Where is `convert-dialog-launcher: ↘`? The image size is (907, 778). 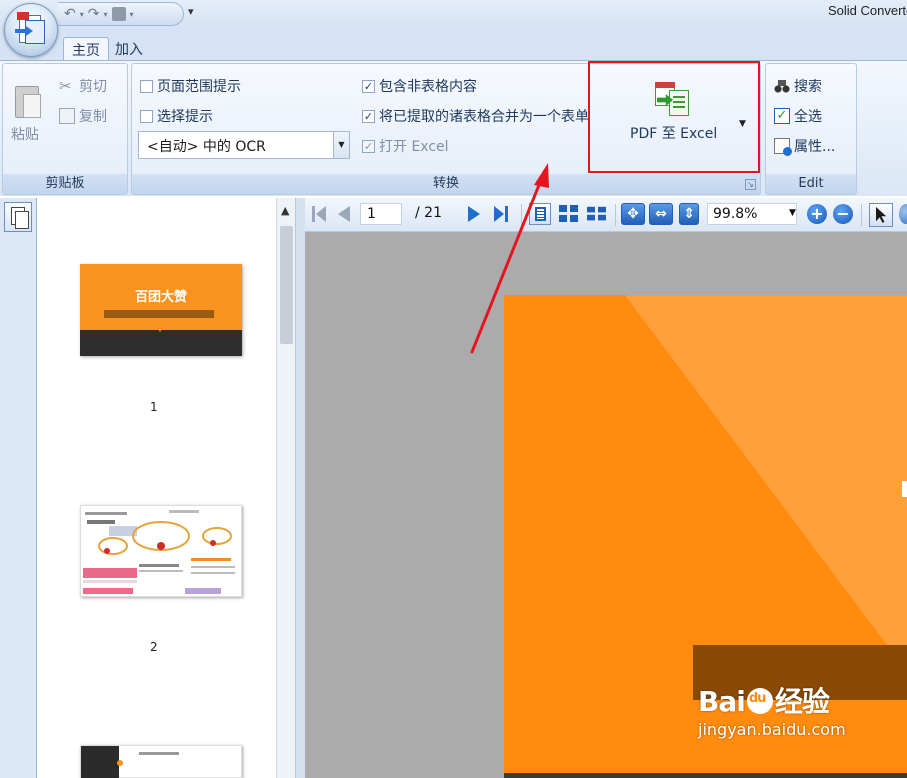 convert-dialog-launcher: ↘ is located at coordinates (750, 184).